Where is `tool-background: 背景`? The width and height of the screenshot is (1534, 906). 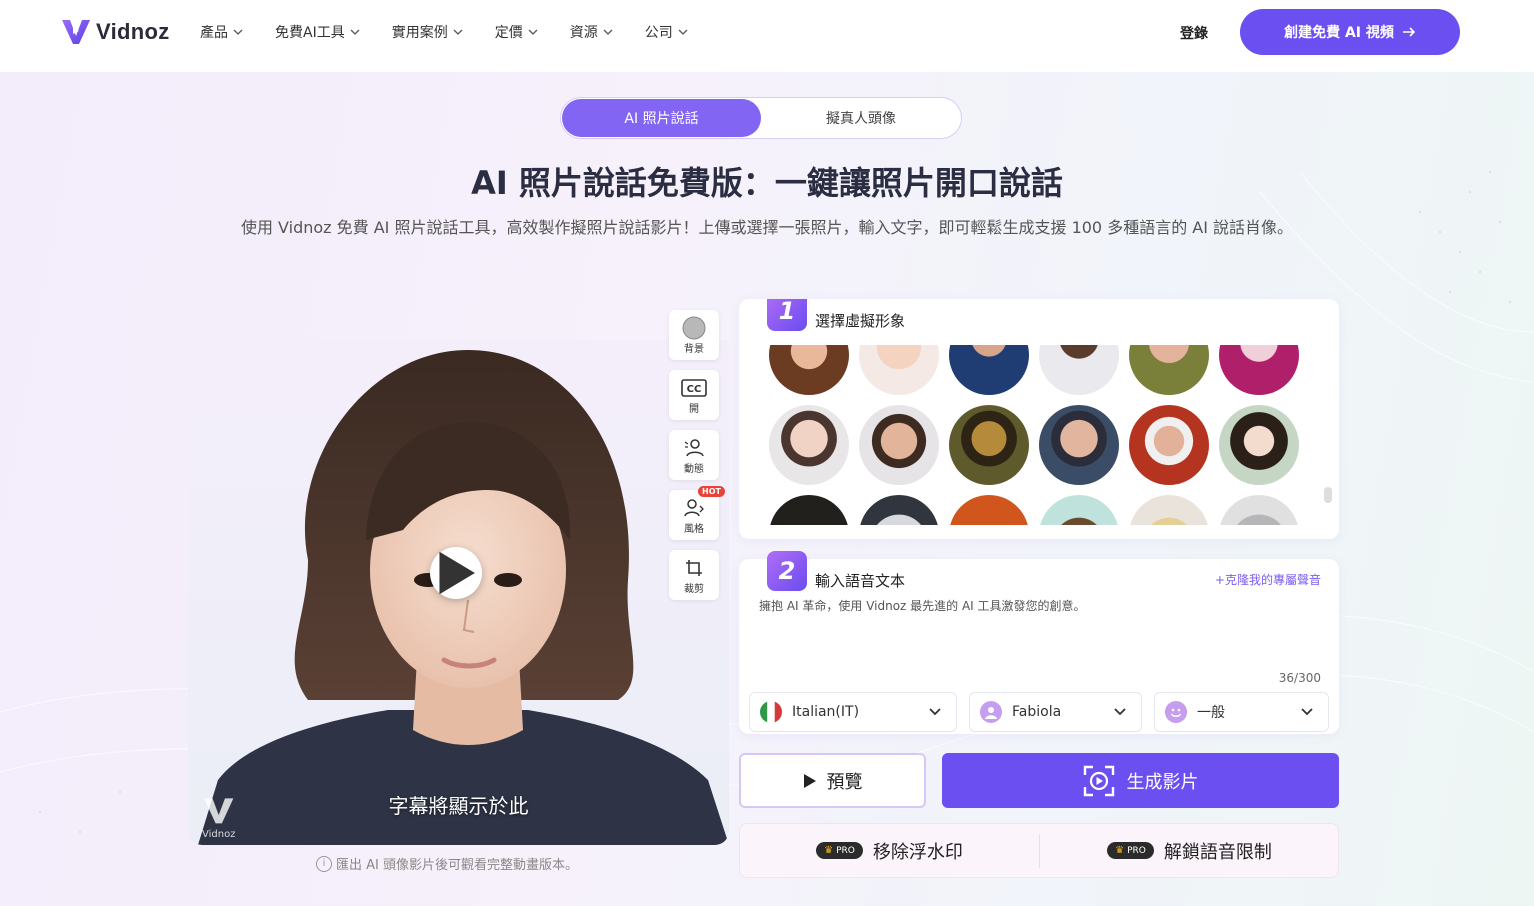
tool-background: 背景 is located at coordinates (694, 335).